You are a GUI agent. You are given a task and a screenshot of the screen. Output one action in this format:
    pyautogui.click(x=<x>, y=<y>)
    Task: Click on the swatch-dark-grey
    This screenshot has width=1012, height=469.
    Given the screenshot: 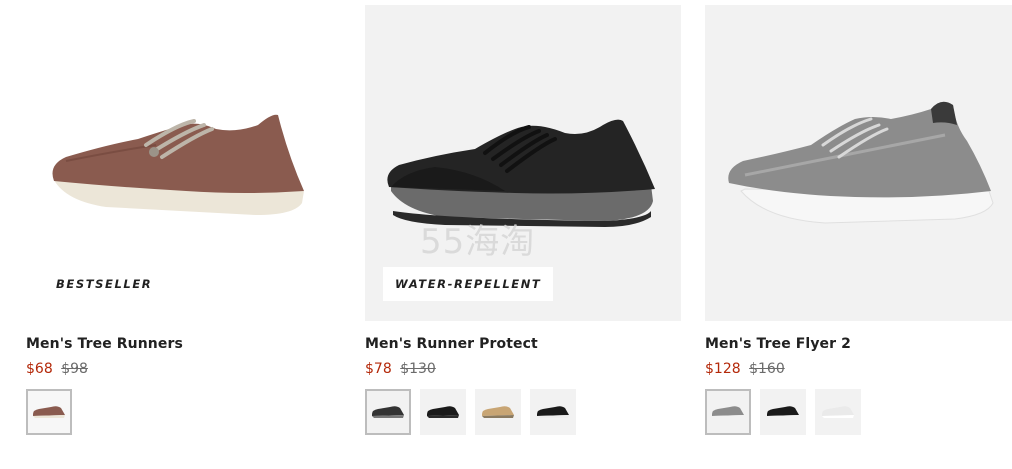 What is the action you would take?
    pyautogui.click(x=388, y=412)
    